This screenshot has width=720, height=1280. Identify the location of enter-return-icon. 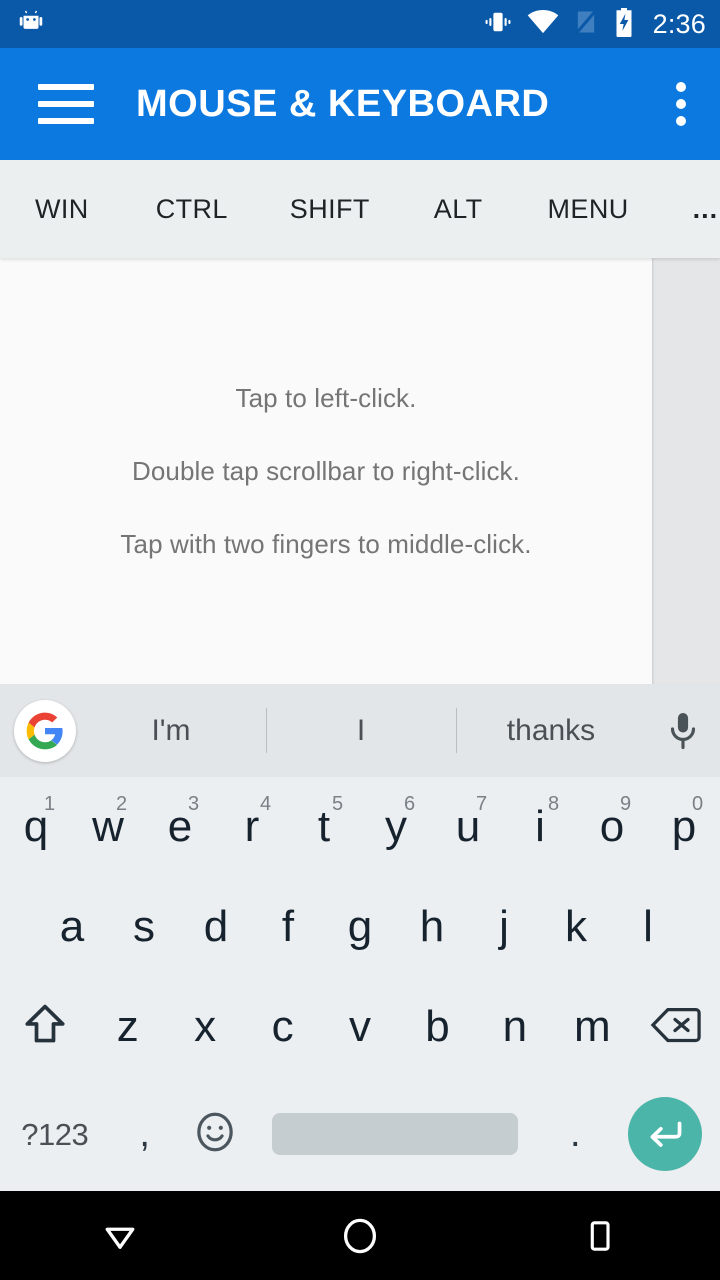
(665, 1134).